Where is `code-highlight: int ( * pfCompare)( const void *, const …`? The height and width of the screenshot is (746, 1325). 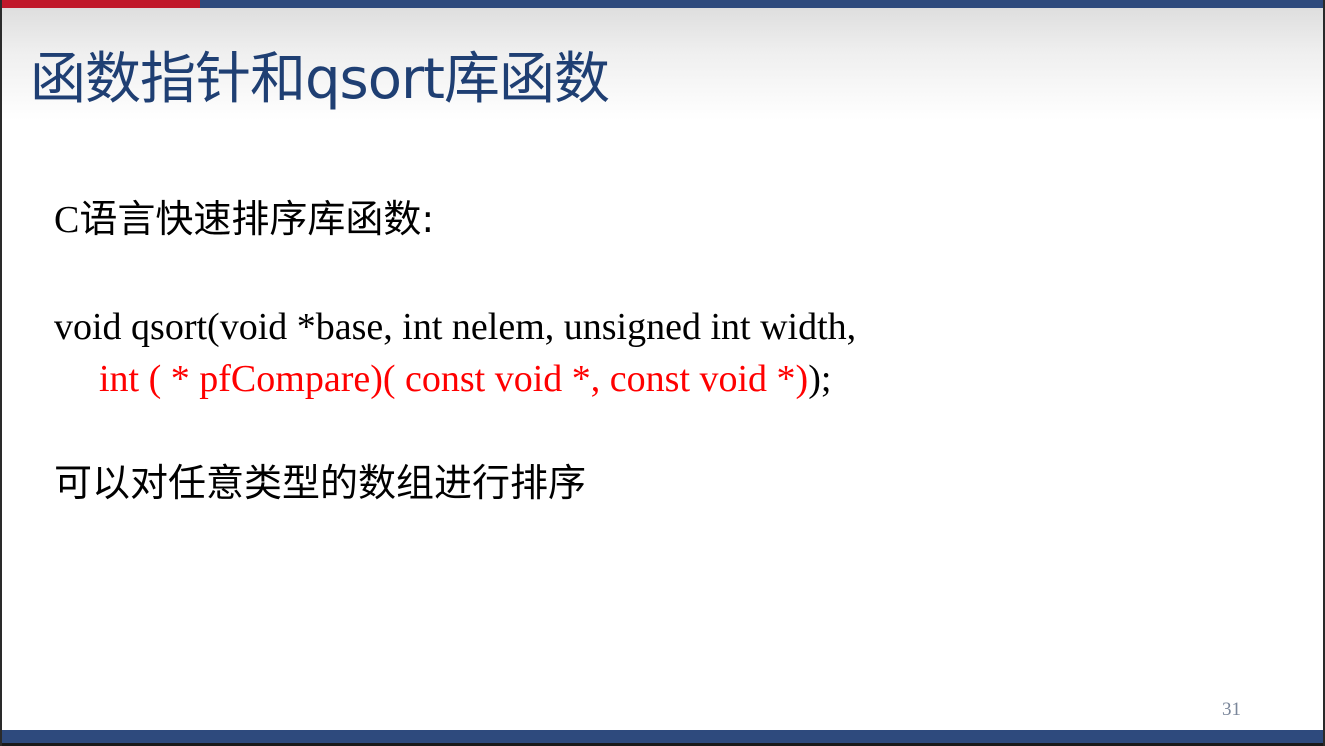 code-highlight: int ( * pfCompare)( const void *, const … is located at coordinates (454, 379).